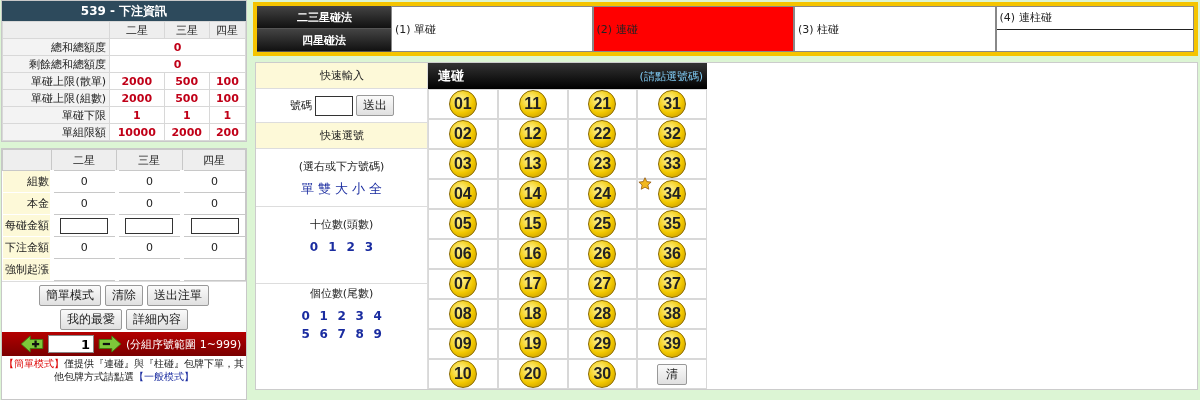 Image resolution: width=1200 pixels, height=400 pixels. I want to click on number-ball: 37, so click(672, 284).